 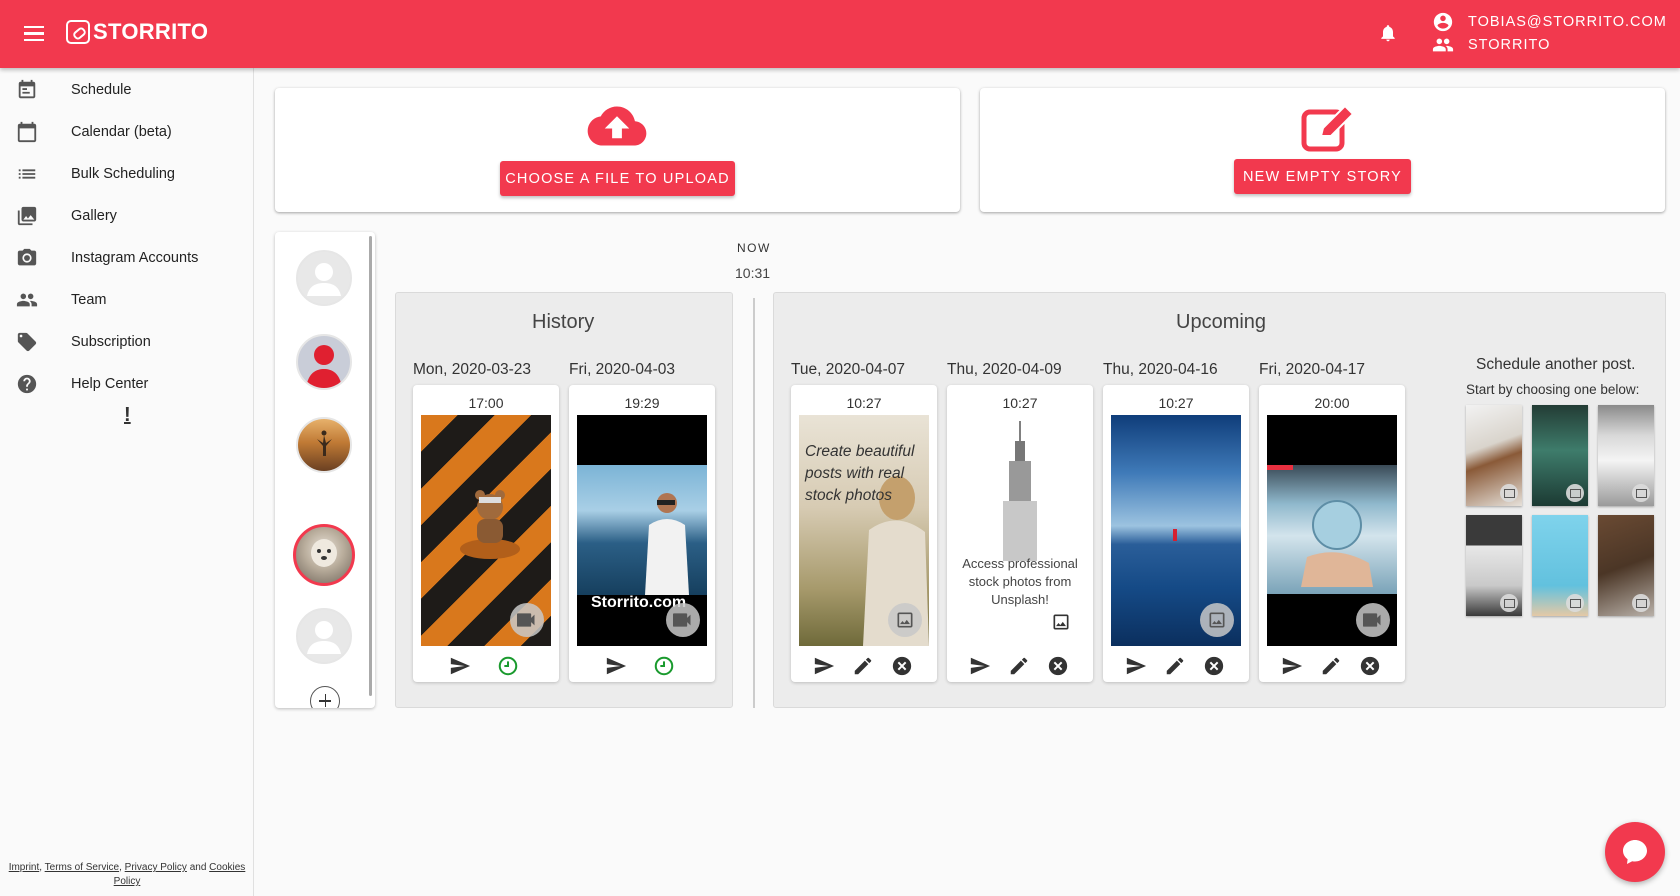 I want to click on account-list, so click(x=325, y=470).